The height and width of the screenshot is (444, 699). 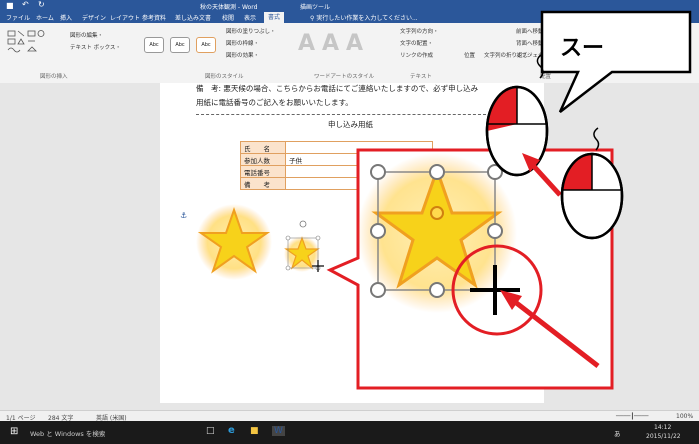 I want to click on mouse-pressed-icon, so click(x=517, y=115).